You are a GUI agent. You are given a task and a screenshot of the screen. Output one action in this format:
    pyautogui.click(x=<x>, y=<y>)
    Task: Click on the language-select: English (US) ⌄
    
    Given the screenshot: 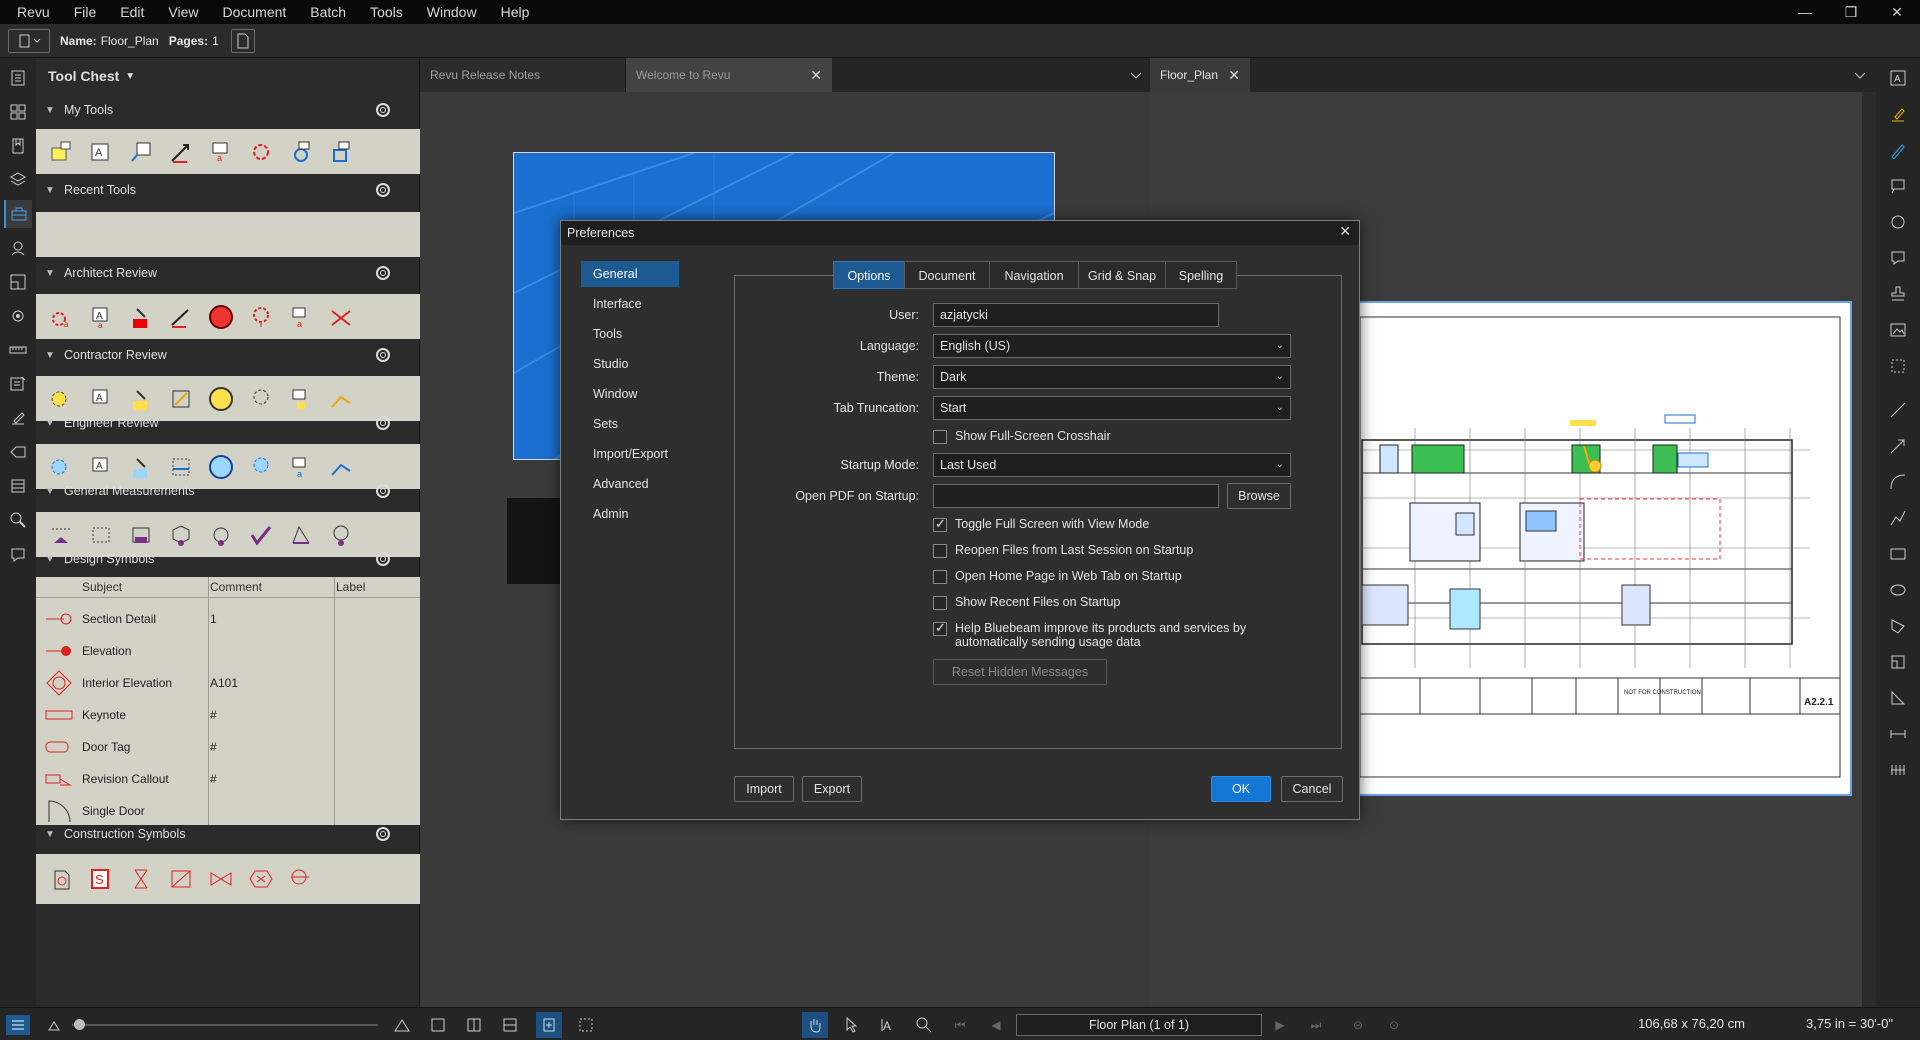 What is the action you would take?
    pyautogui.click(x=1112, y=346)
    